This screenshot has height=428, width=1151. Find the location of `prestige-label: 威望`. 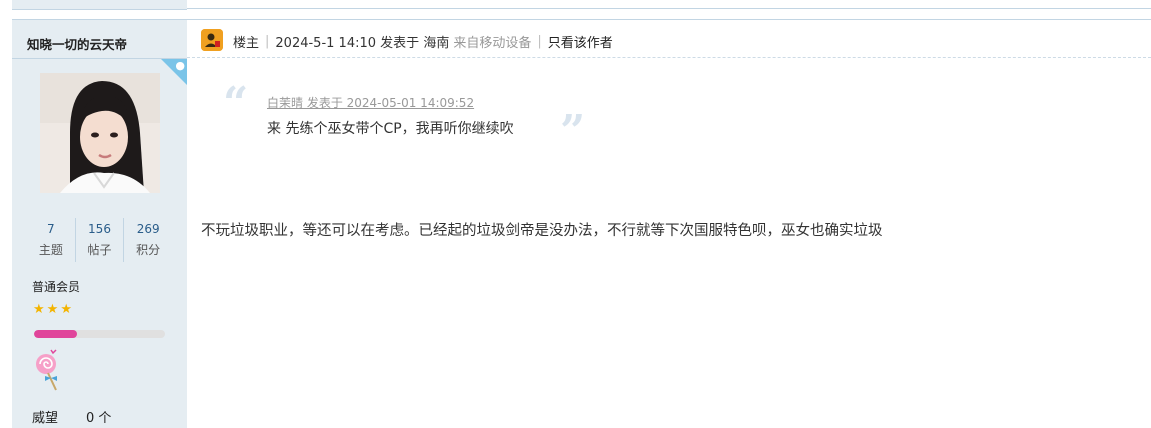

prestige-label: 威望 is located at coordinates (45, 418).